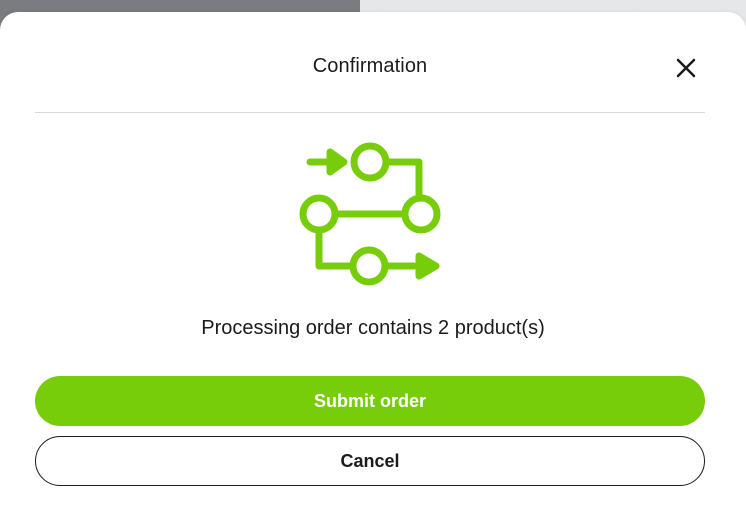  Describe the element at coordinates (370, 461) in the screenshot. I see `cancel-button: Cancel` at that location.